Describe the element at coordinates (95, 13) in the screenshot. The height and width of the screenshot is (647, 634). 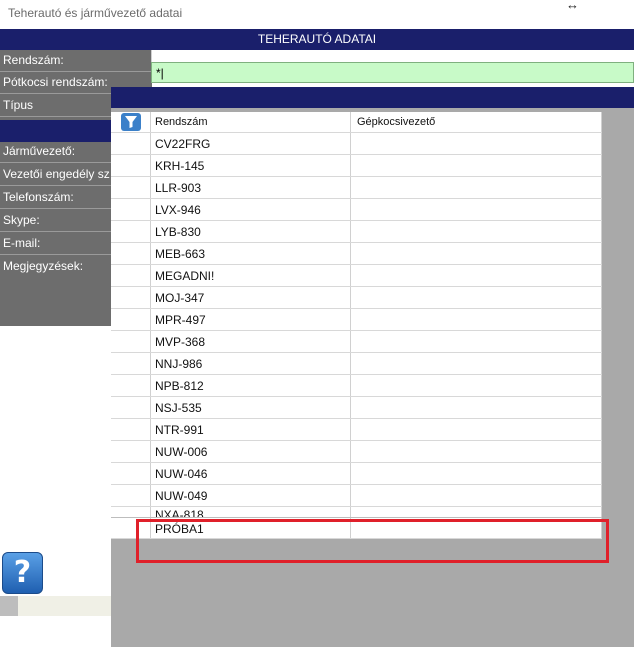
I see `window-title: Teherautó és járművezető adatai` at that location.